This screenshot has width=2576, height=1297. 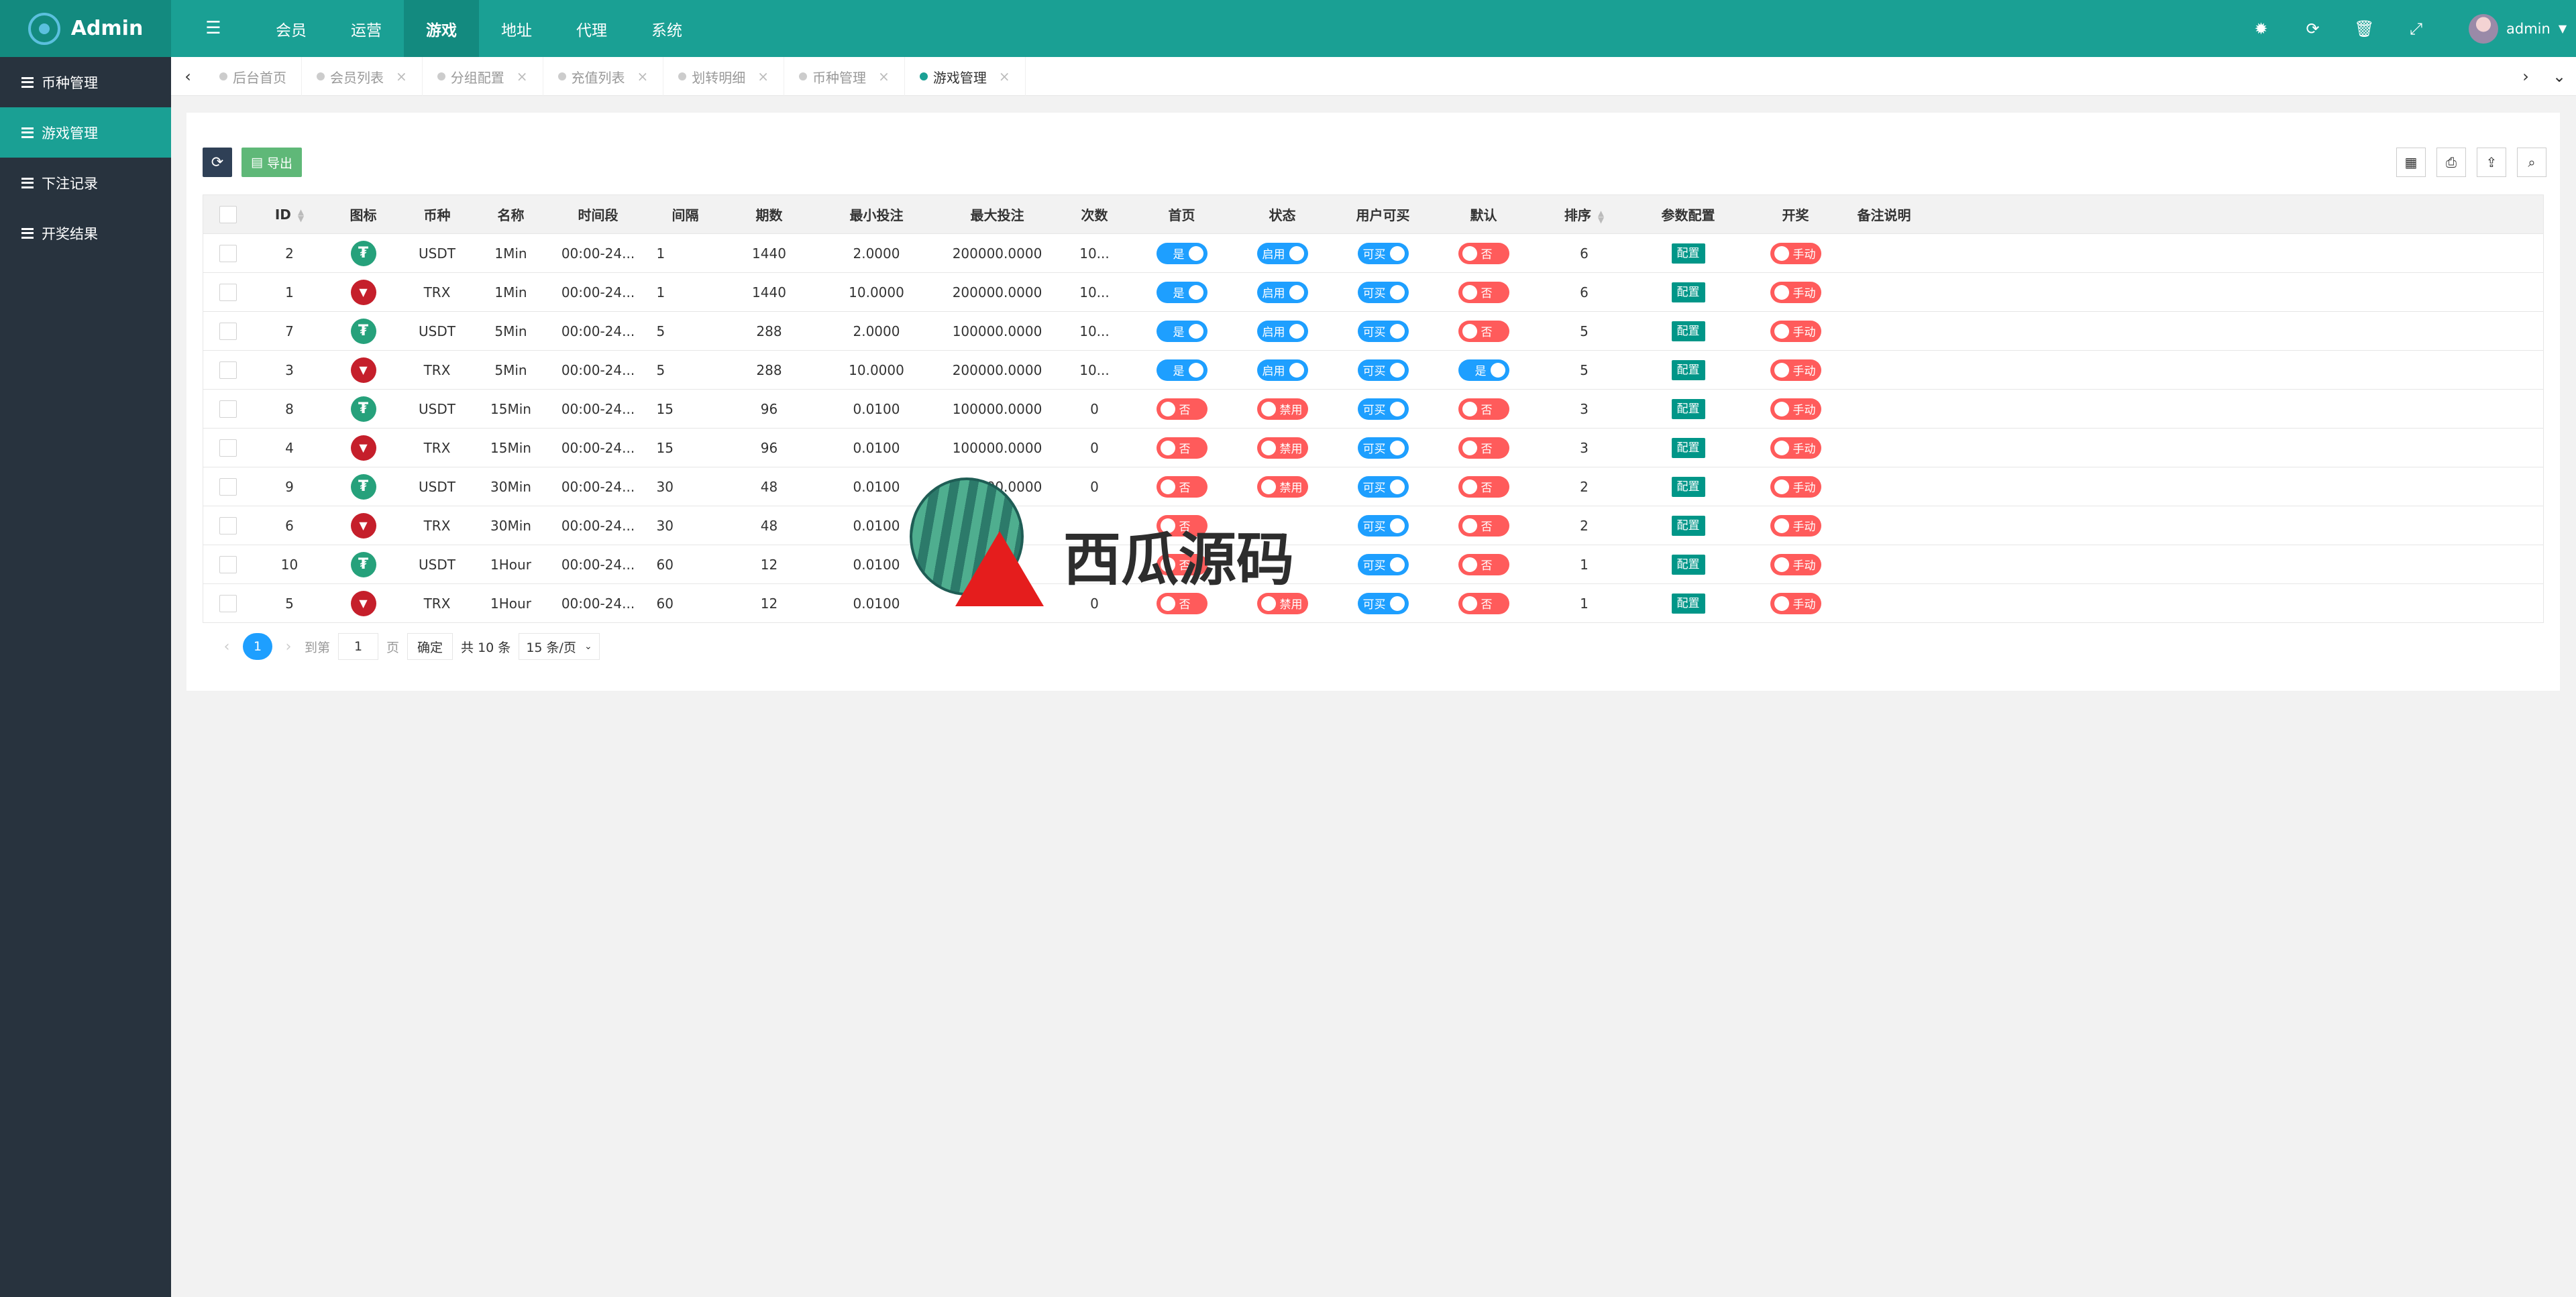 What do you see at coordinates (217, 162) in the screenshot?
I see `table-refresh-button: ⟳` at bounding box center [217, 162].